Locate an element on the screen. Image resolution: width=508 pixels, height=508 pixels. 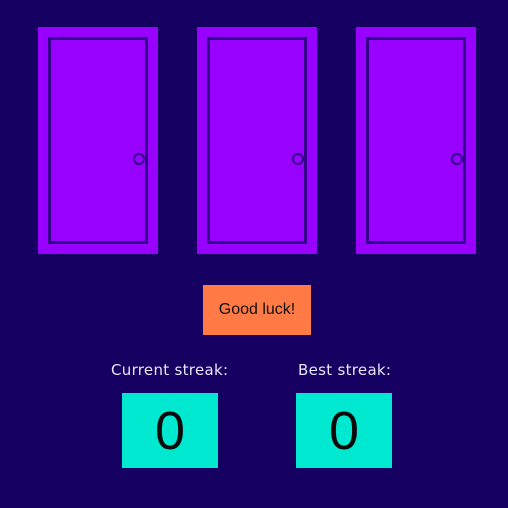
good-luck-button: Good luck! is located at coordinates (257, 310).